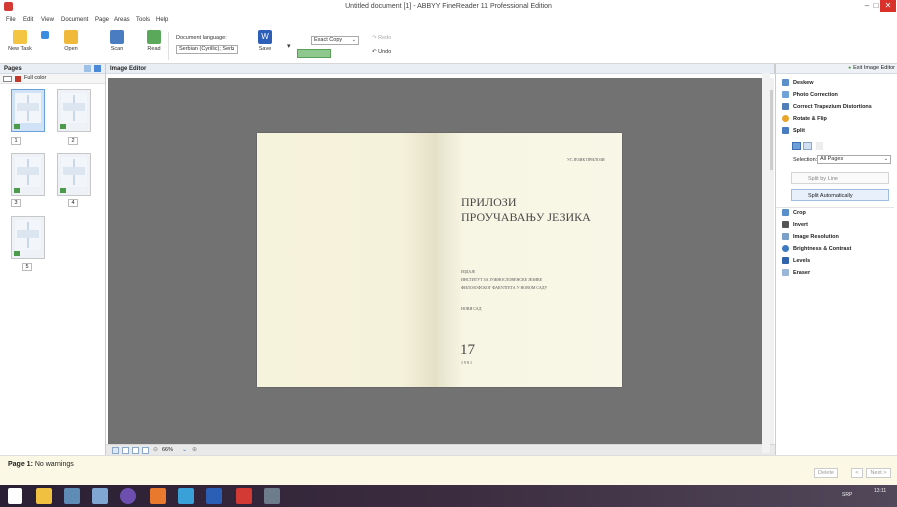 The image size is (897, 507). What do you see at coordinates (810, 236) in the screenshot?
I see `tool-image-resolution: Image Resolution` at bounding box center [810, 236].